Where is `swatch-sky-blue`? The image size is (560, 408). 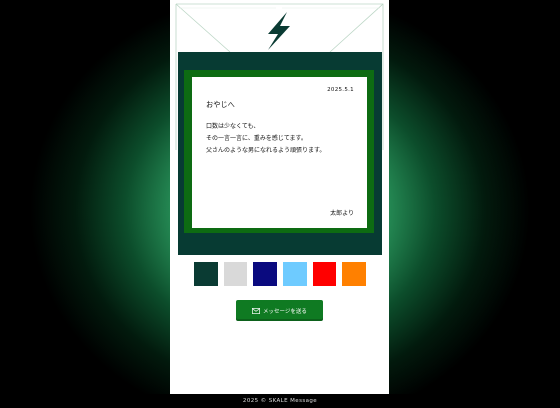
swatch-sky-blue is located at coordinates (295, 274).